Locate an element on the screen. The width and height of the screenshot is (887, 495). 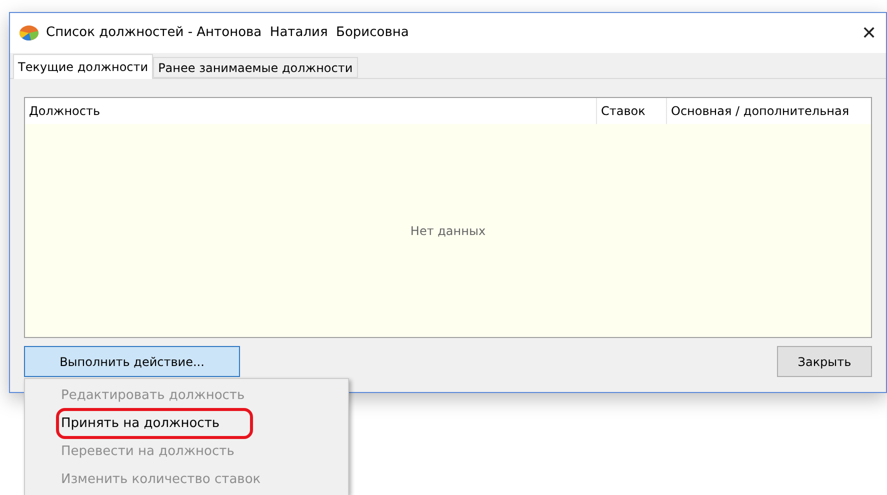
column-header: Должность is located at coordinates (310, 111).